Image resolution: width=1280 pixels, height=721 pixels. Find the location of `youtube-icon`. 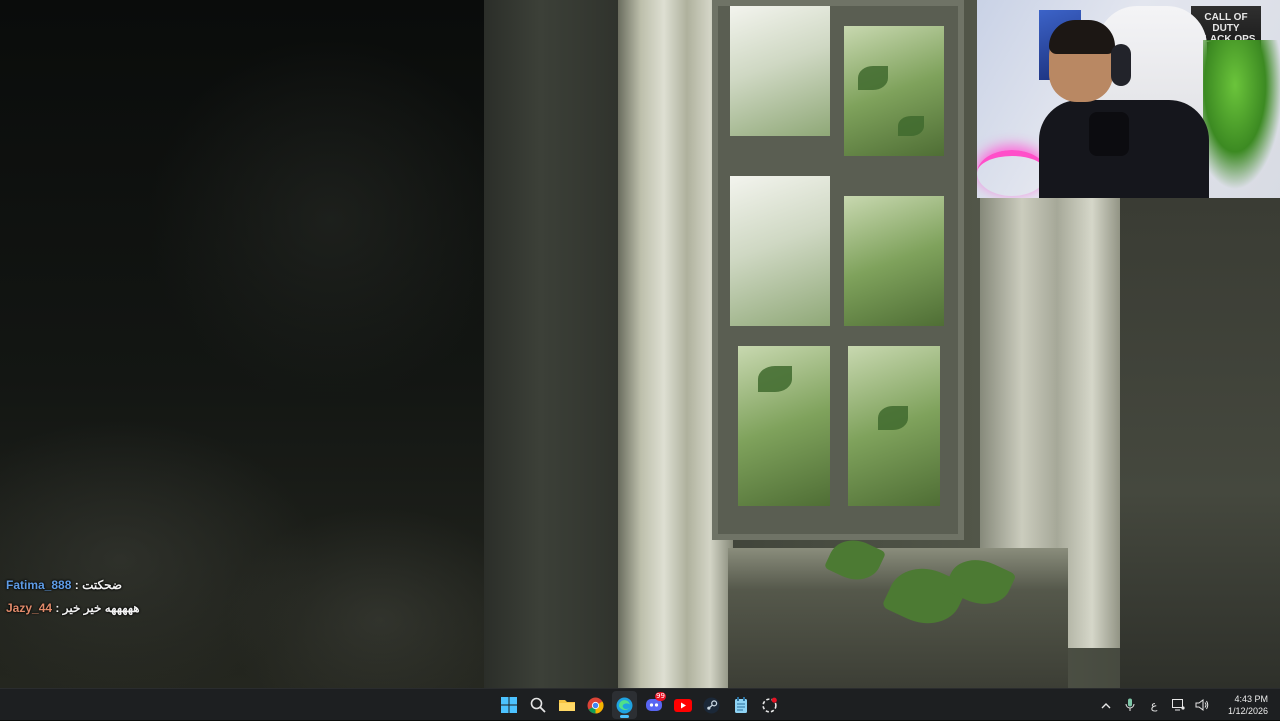

youtube-icon is located at coordinates (682, 705).